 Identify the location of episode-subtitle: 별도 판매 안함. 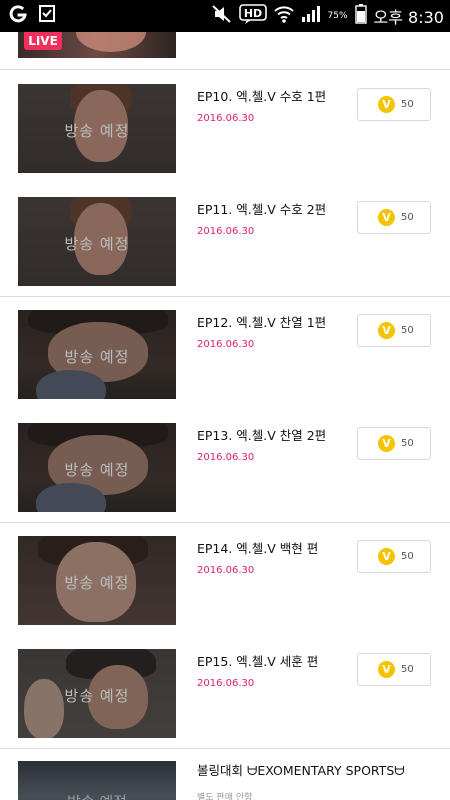
(225, 796).